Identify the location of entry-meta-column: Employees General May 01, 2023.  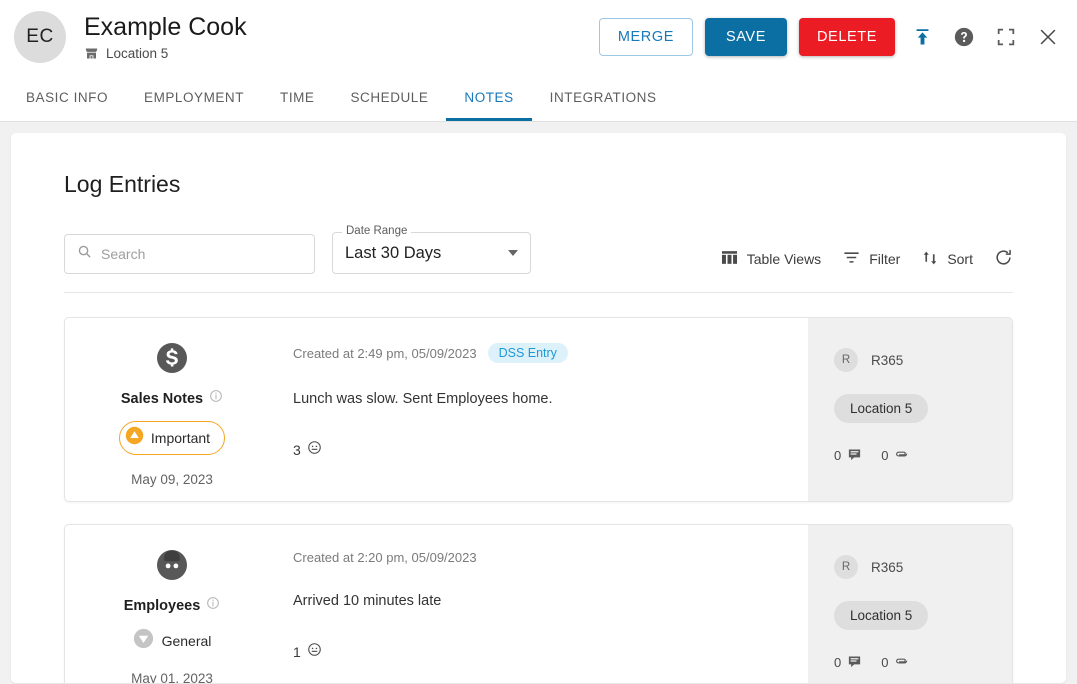
(172, 604).